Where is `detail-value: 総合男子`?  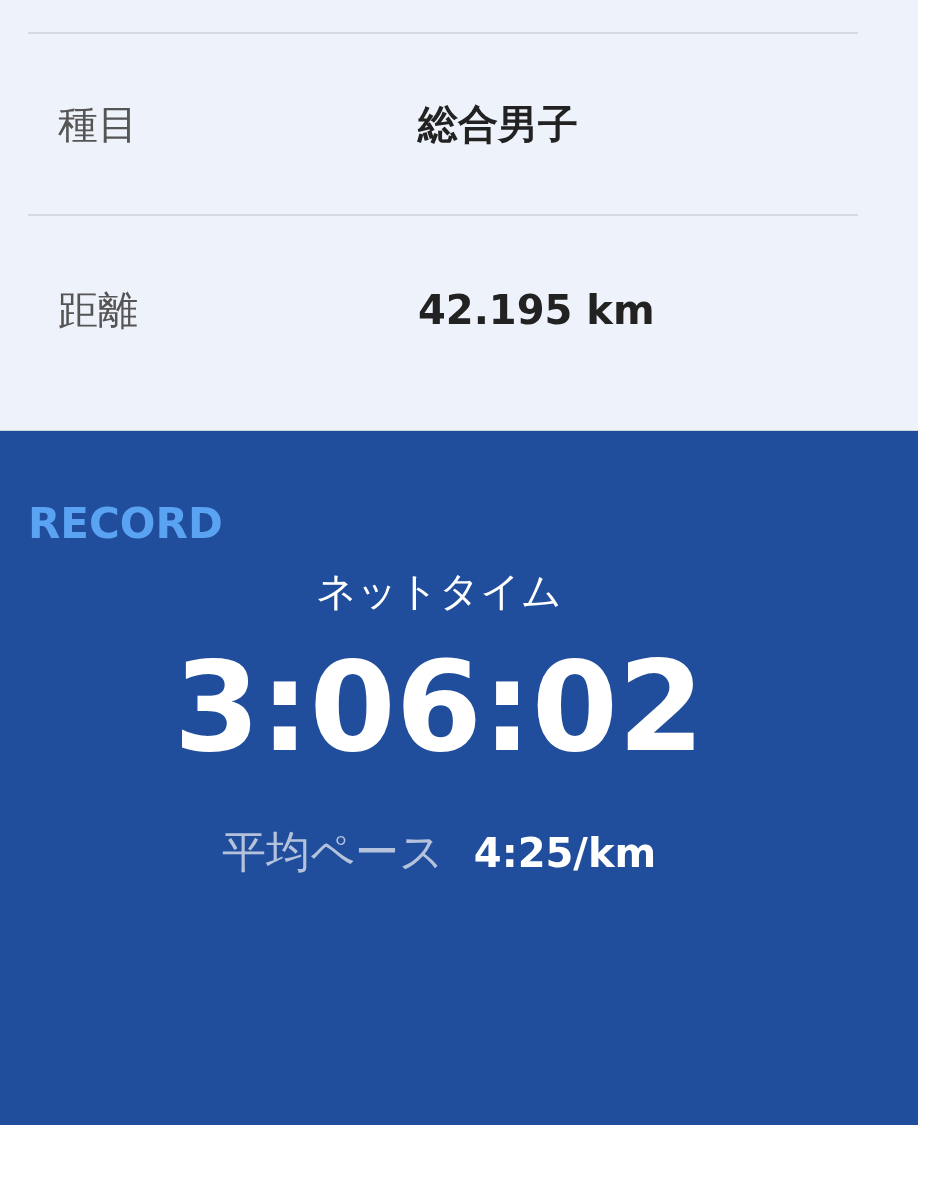 detail-value: 総合男子 is located at coordinates (498, 124).